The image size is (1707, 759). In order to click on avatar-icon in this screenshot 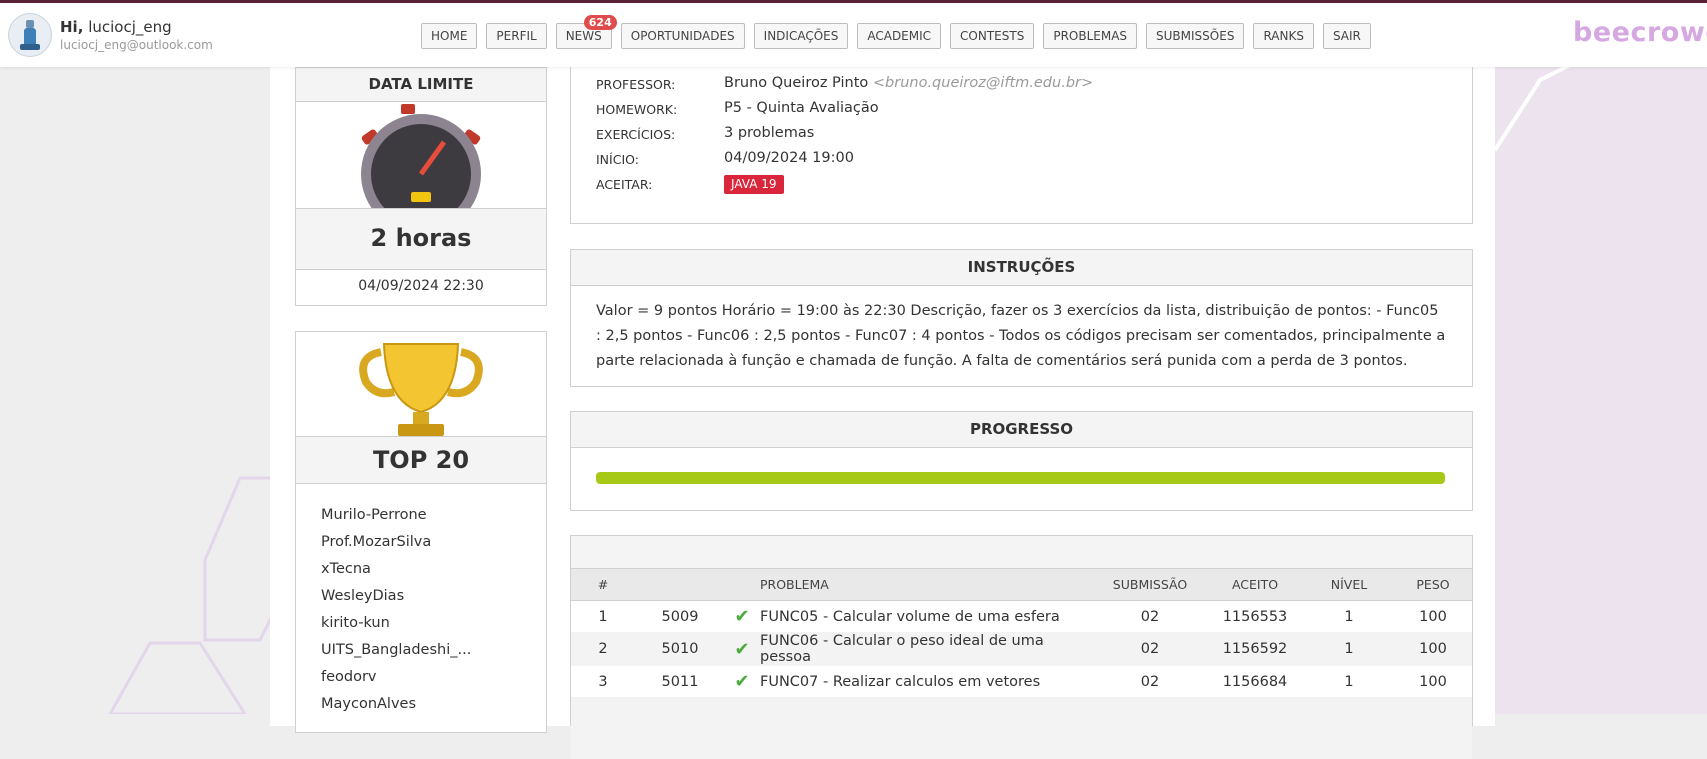, I will do `click(30, 35)`.